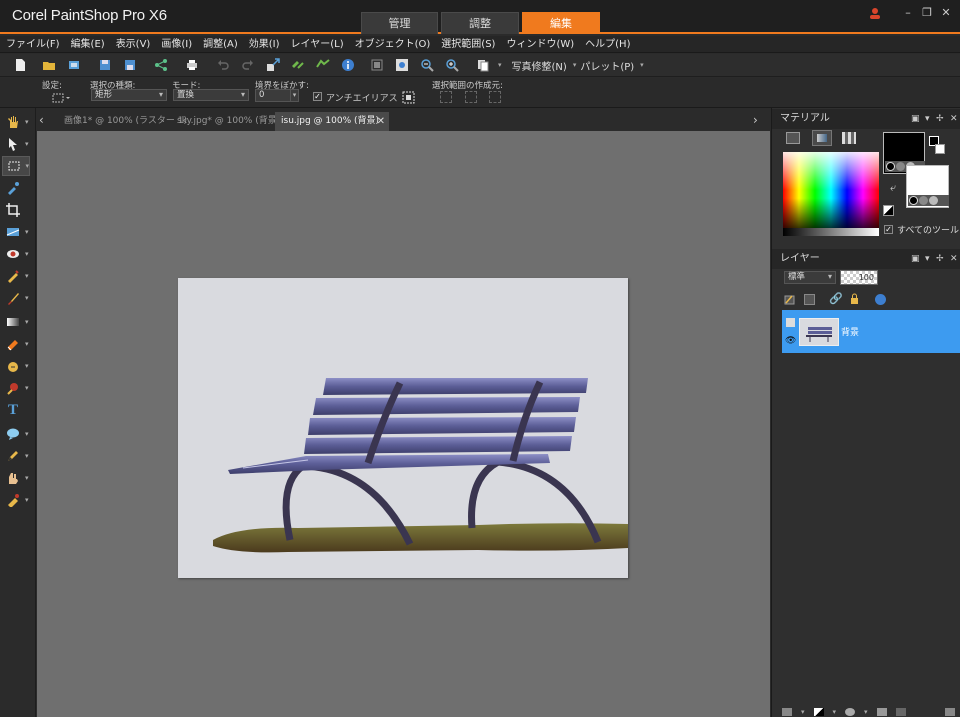 The width and height of the screenshot is (960, 717). What do you see at coordinates (831, 194) in the screenshot?
I see `color-picker-spectrum` at bounding box center [831, 194].